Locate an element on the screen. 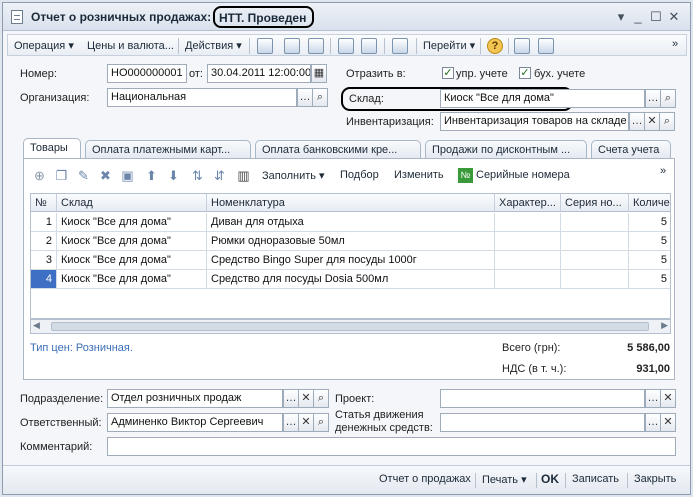  window-menu-icon: ▾ is located at coordinates (621, 17).